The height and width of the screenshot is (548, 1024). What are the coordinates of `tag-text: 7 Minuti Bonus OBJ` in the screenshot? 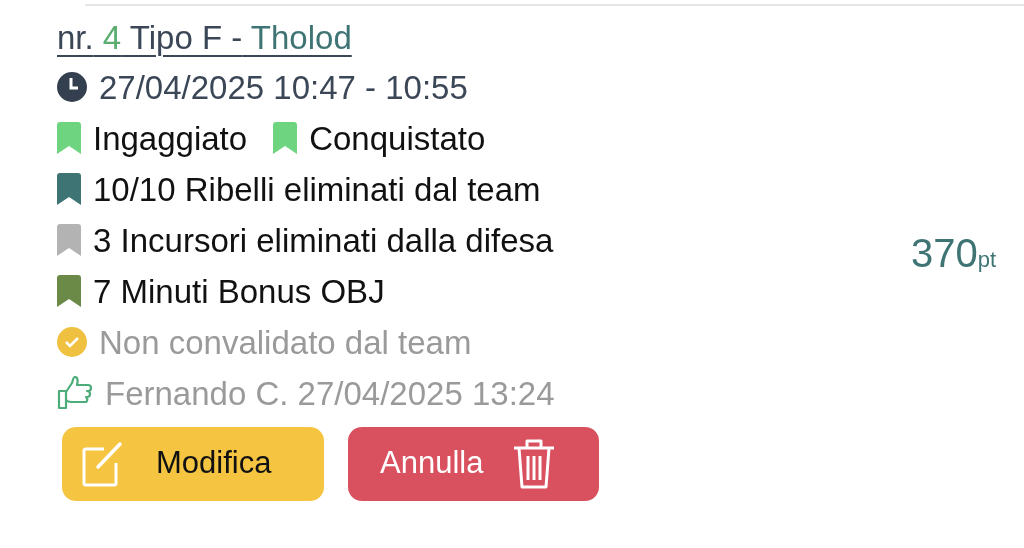 It's located at (239, 291).